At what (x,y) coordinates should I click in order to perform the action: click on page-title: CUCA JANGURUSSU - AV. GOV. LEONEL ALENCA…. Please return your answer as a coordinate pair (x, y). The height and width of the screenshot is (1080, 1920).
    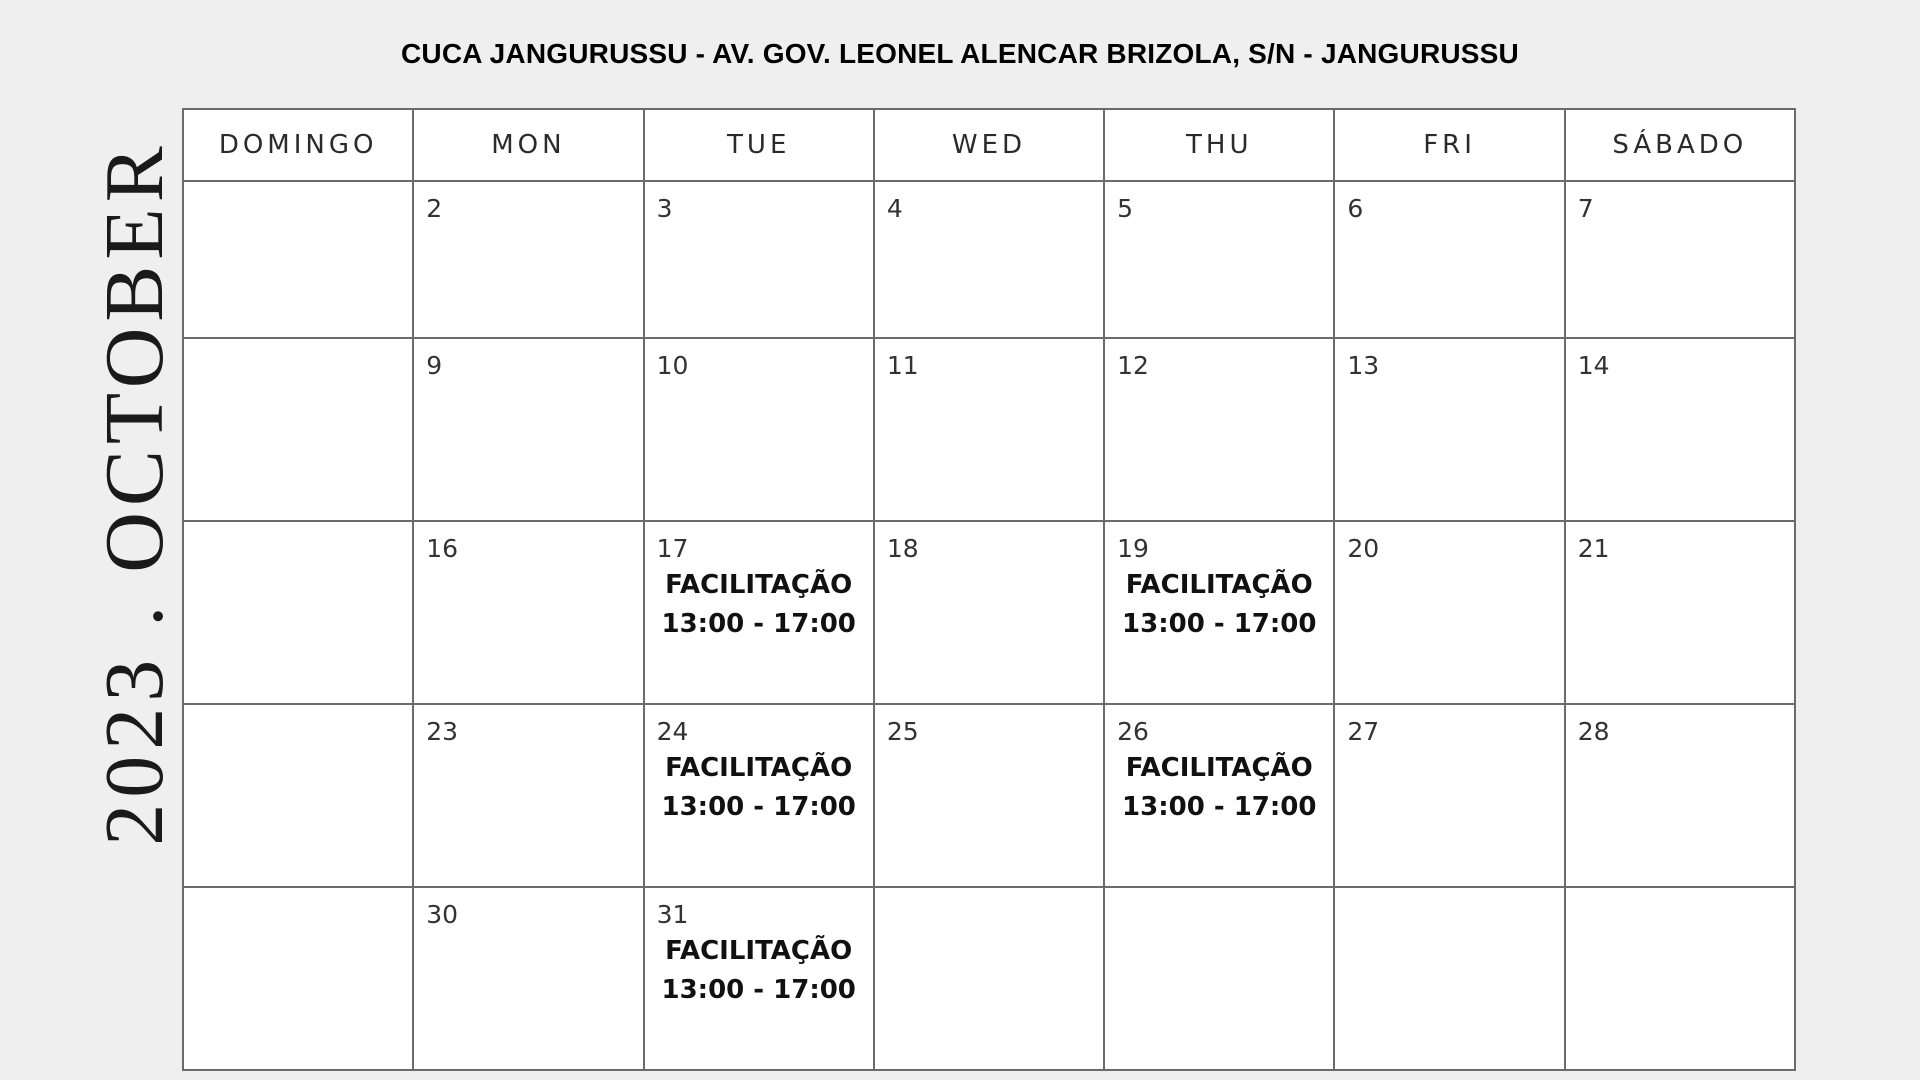
    Looking at the image, I should click on (960, 53).